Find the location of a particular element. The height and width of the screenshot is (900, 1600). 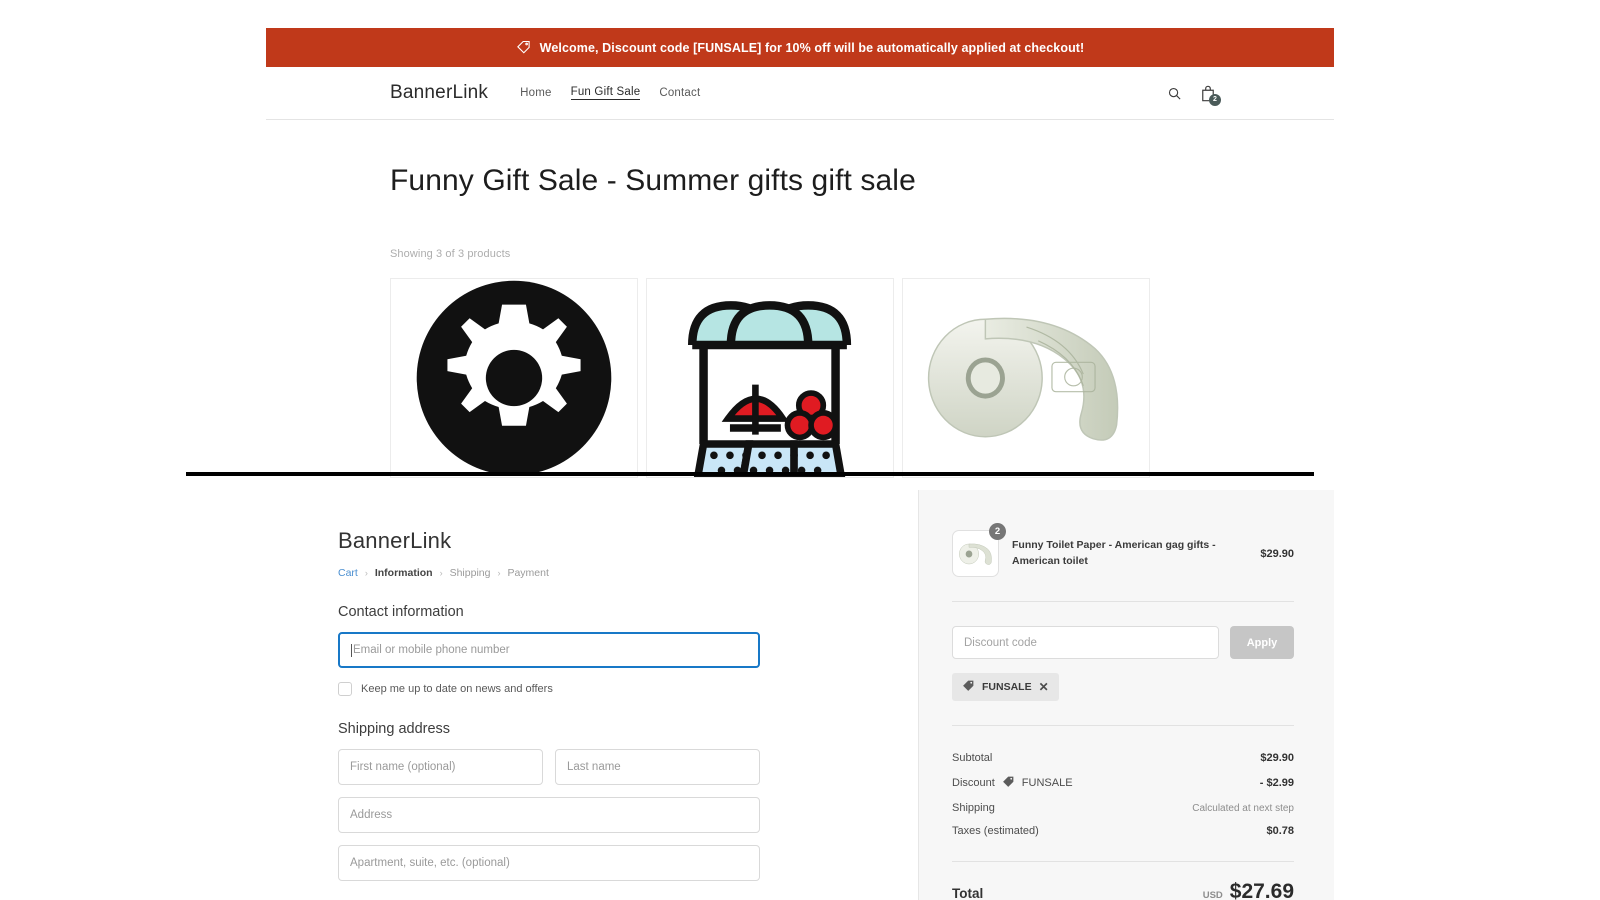

site-logo: BannerLink is located at coordinates (439, 93).